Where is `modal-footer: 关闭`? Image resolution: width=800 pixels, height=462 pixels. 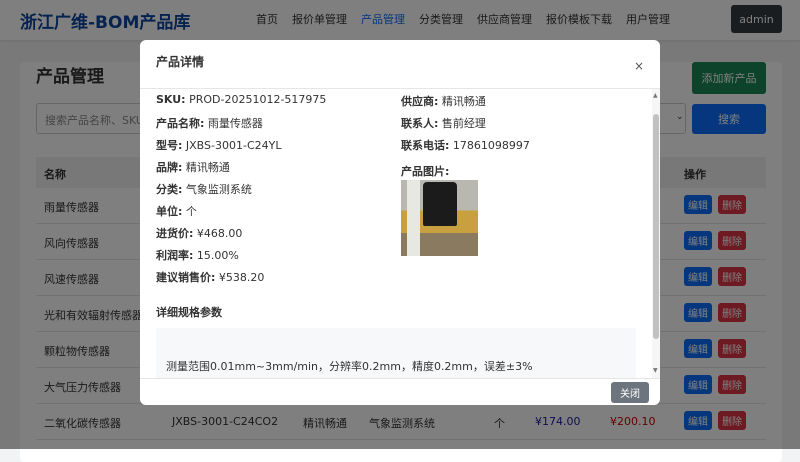 modal-footer: 关闭 is located at coordinates (400, 391).